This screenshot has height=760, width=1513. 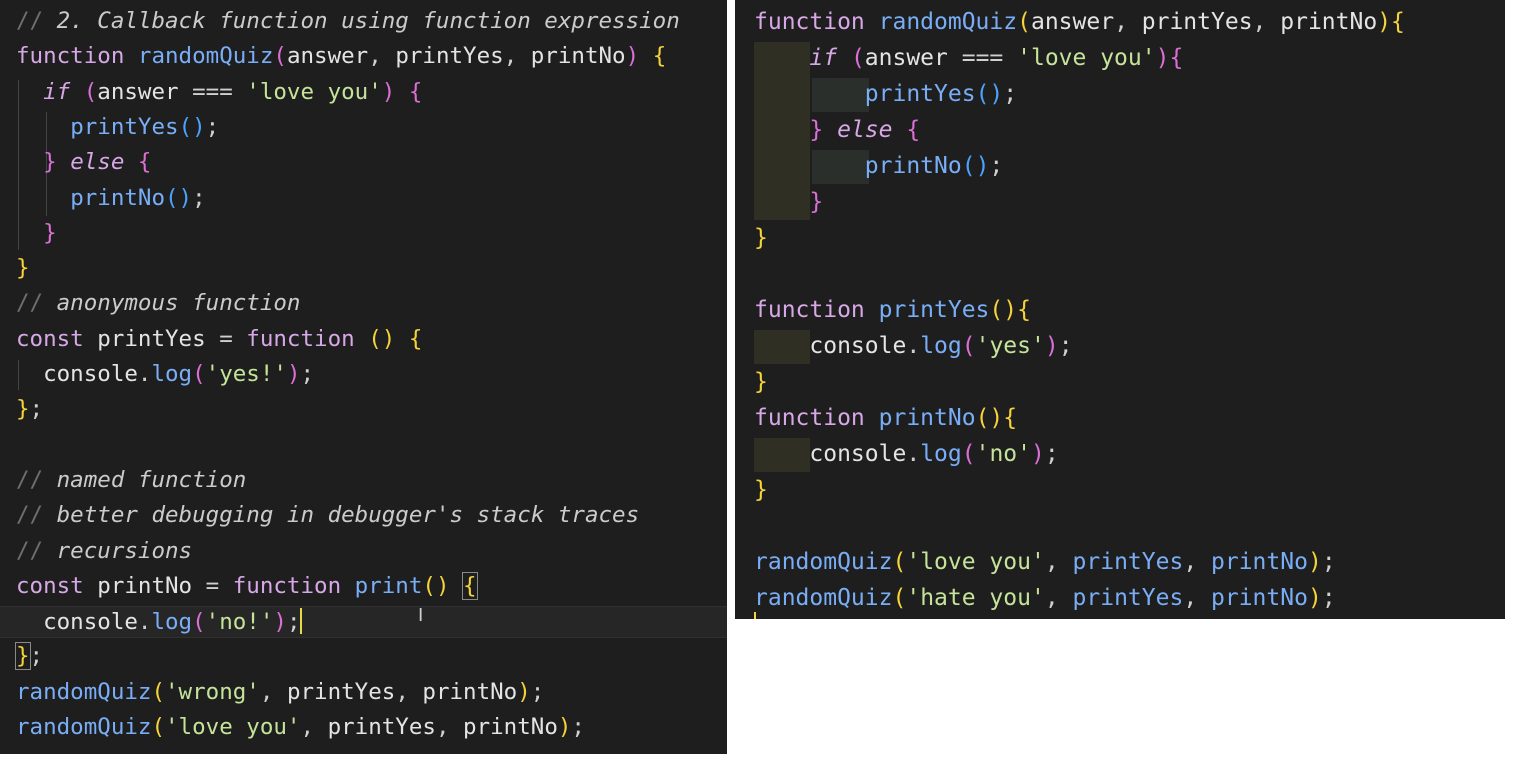 What do you see at coordinates (151, 479) in the screenshot?
I see `code-token: named function` at bounding box center [151, 479].